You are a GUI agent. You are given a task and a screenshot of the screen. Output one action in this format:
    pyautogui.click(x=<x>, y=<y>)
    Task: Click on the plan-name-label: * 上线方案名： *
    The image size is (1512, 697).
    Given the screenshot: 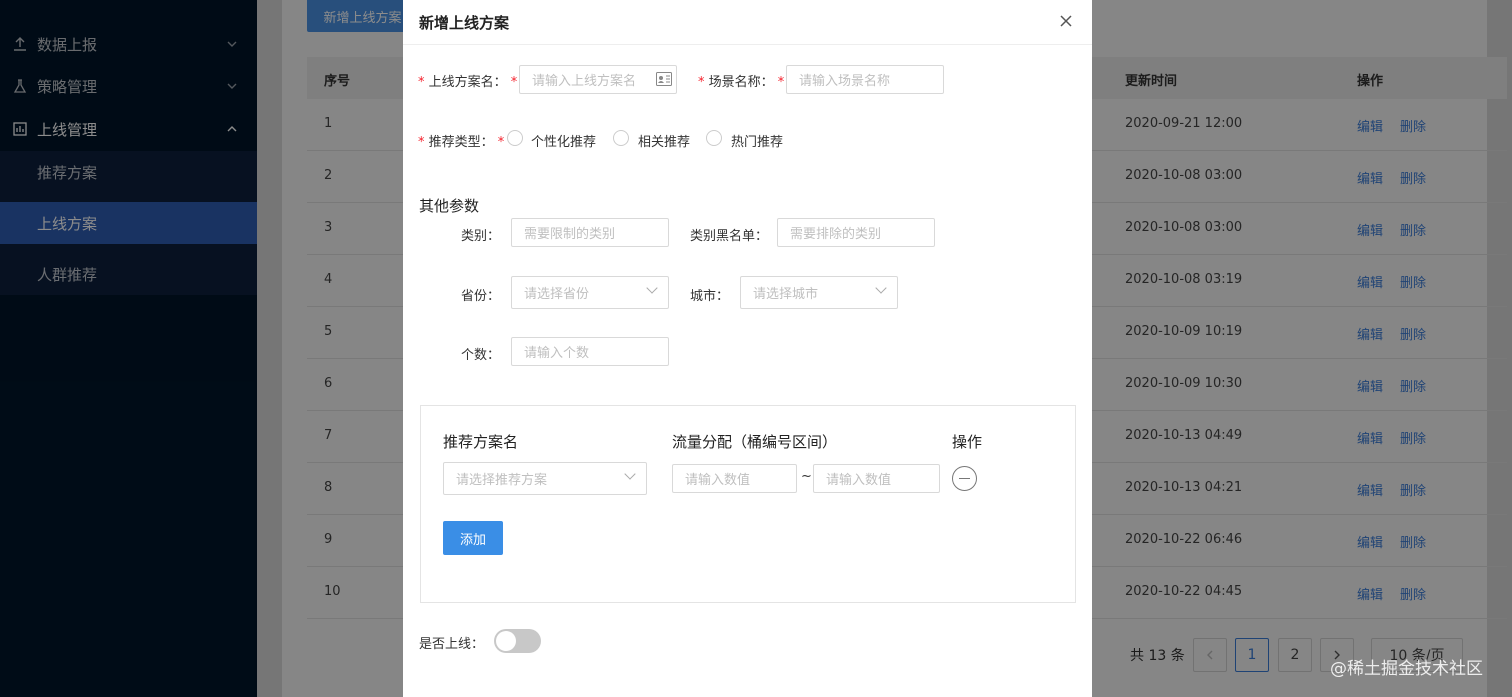 What is the action you would take?
    pyautogui.click(x=468, y=82)
    